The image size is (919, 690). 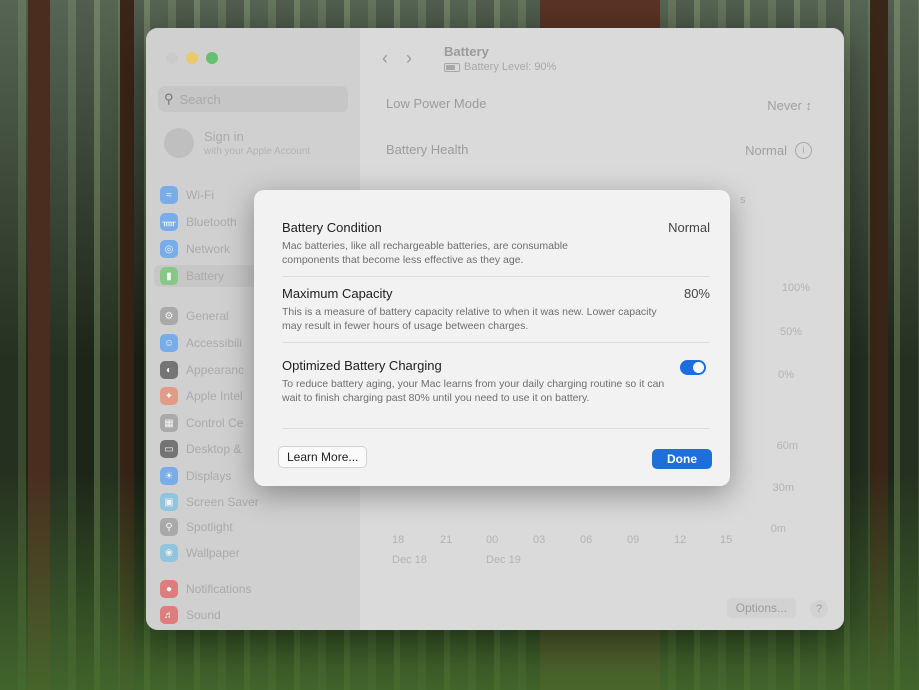 What do you see at coordinates (452, 67) in the screenshot?
I see `battery-level-icon` at bounding box center [452, 67].